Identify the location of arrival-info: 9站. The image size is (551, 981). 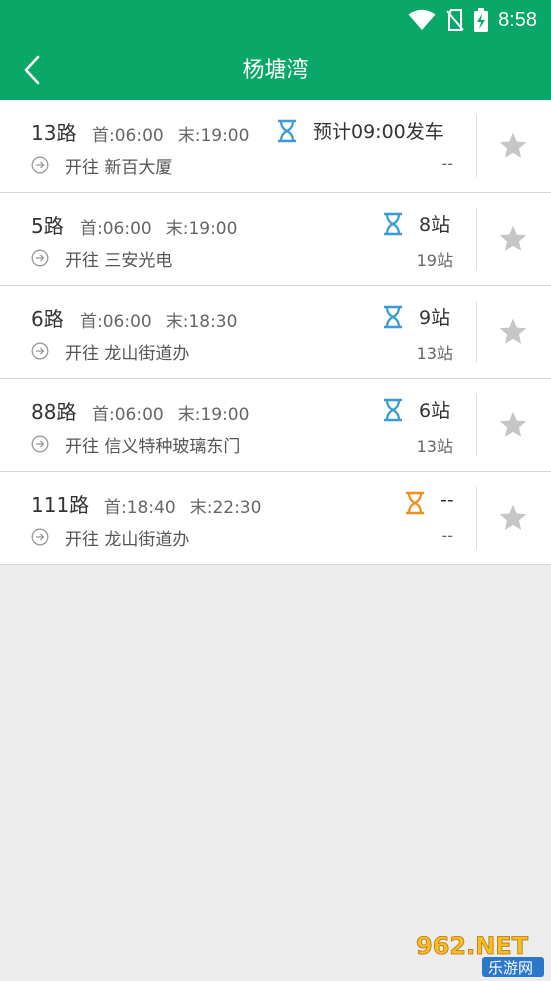
(435, 318).